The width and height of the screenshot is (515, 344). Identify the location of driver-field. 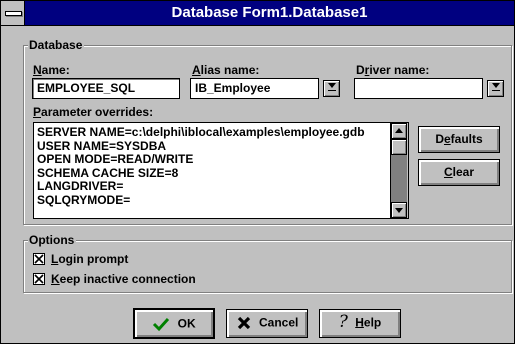
(418, 88).